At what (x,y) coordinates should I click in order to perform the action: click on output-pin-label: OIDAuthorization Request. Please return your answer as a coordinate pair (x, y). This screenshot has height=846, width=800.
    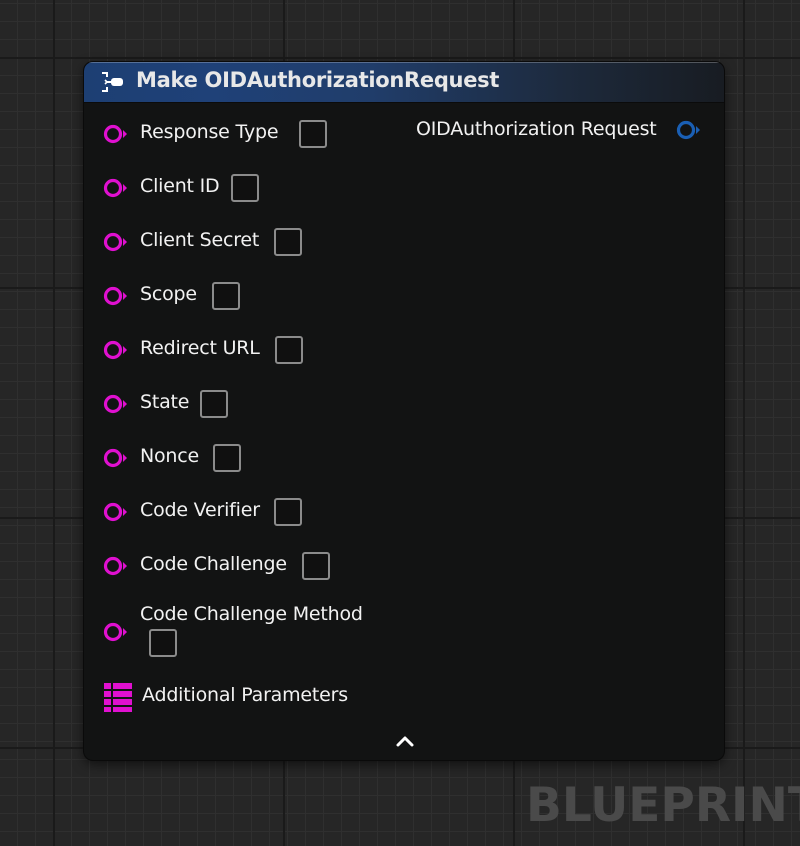
    Looking at the image, I should click on (536, 129).